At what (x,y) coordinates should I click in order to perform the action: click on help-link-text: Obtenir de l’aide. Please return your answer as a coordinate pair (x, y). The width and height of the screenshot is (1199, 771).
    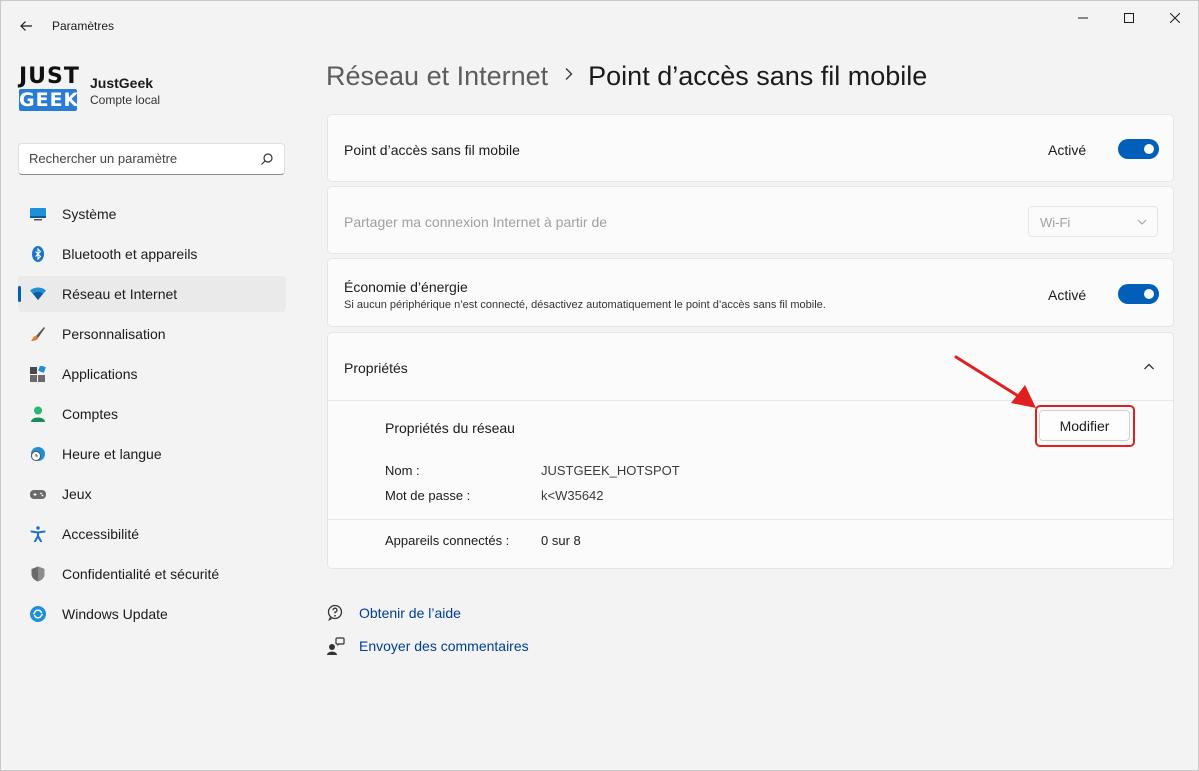
    Looking at the image, I should click on (410, 613).